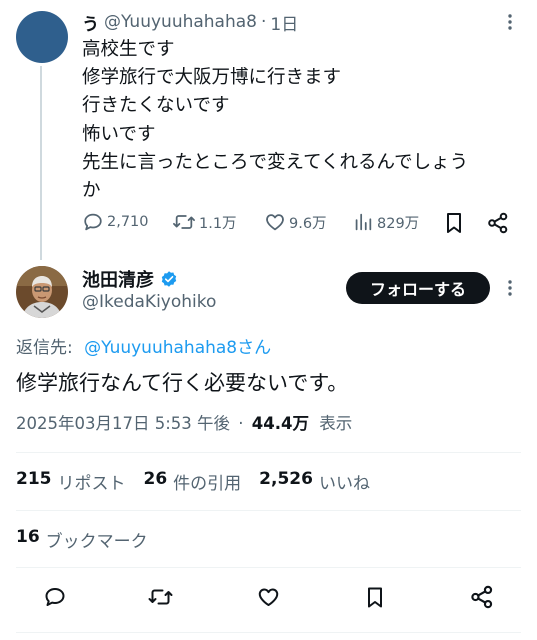  I want to click on parent-repost-button: 1.1万, so click(204, 222).